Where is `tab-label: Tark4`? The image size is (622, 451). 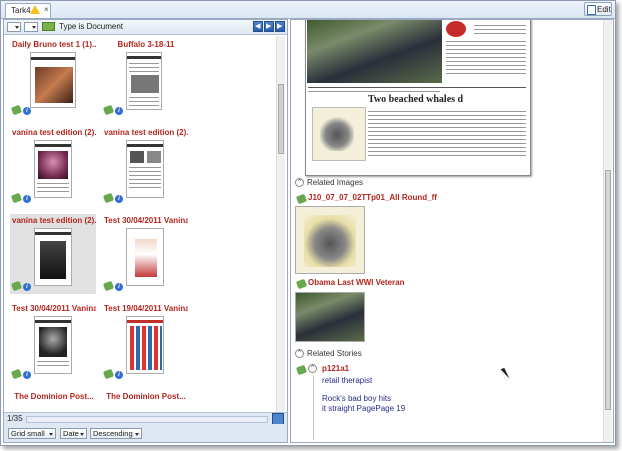 tab-label: Tark4 is located at coordinates (21, 10).